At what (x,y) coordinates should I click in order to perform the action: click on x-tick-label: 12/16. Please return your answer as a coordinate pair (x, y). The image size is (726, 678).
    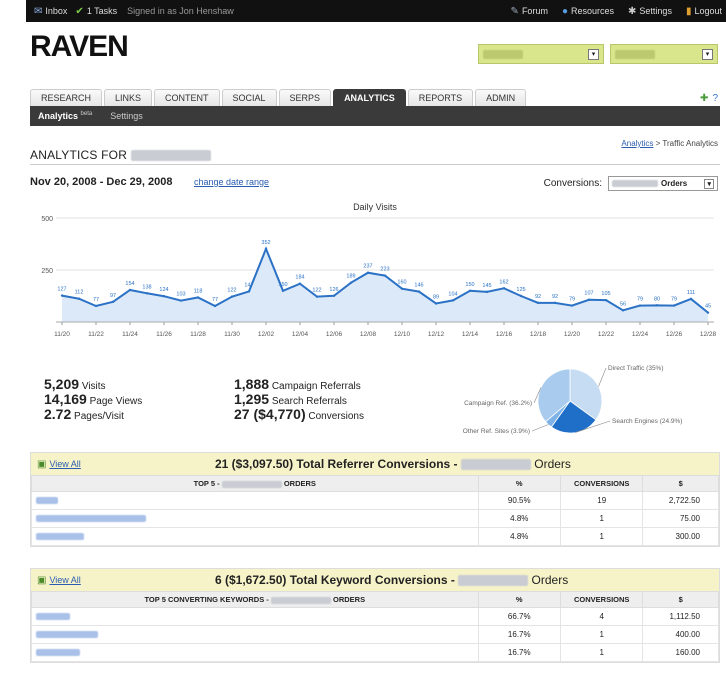
    Looking at the image, I should click on (504, 334).